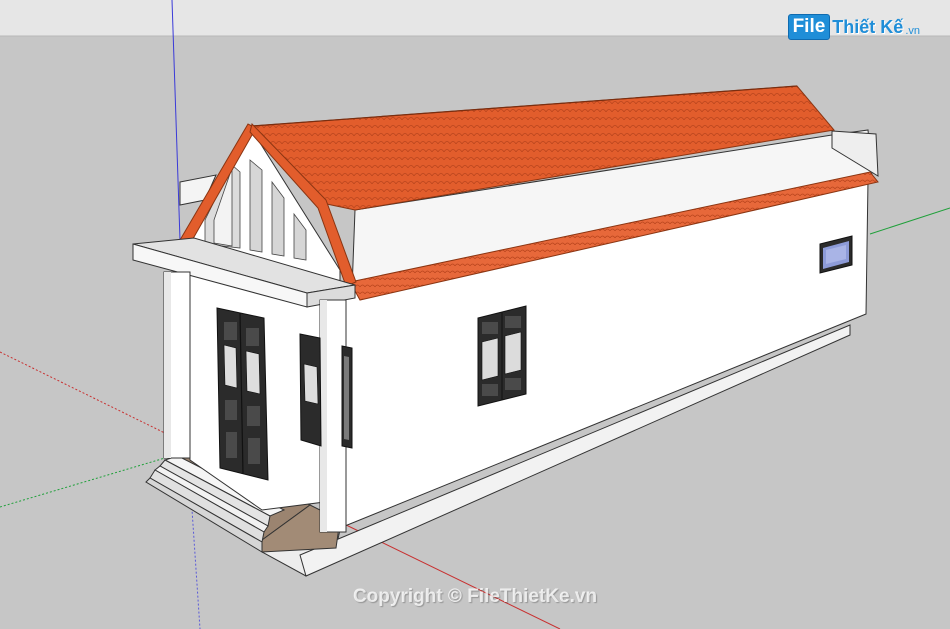  What do you see at coordinates (809, 27) in the screenshot?
I see `logo-file-badge: File` at bounding box center [809, 27].